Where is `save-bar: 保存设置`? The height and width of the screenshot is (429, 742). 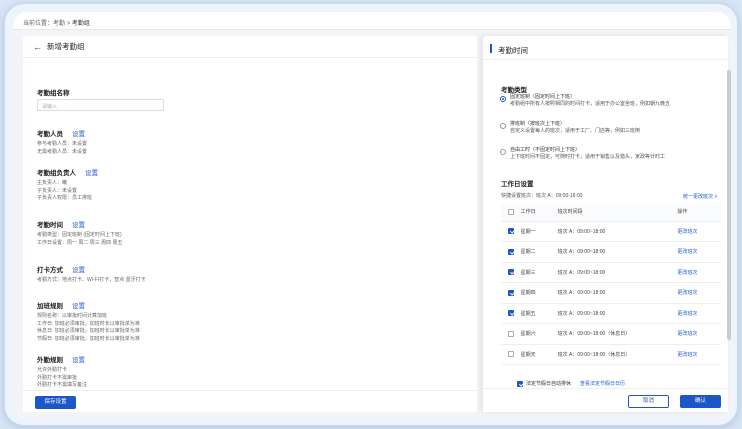 save-bar: 保存设置 is located at coordinates (250, 401).